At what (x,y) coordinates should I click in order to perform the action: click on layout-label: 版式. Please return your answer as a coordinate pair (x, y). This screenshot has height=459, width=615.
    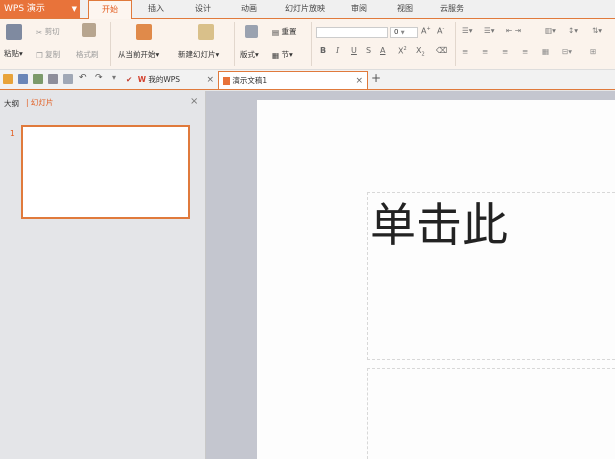
    Looking at the image, I should click on (247, 54).